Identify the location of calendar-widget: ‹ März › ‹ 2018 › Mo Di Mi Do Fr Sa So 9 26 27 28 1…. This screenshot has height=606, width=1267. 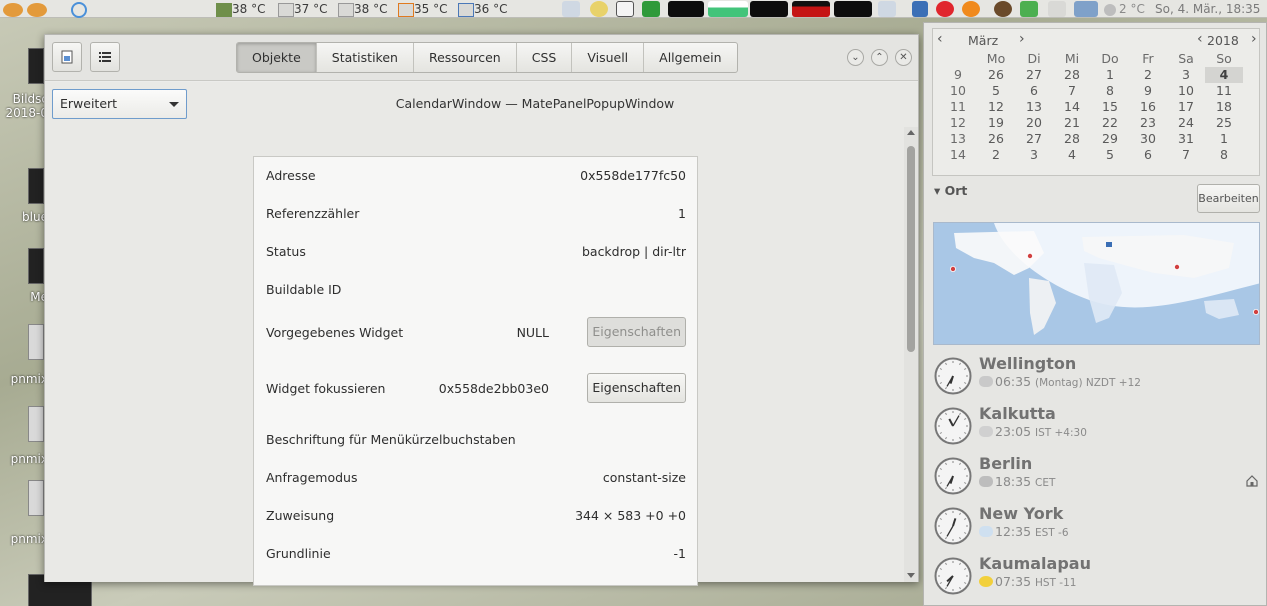
(1096, 102).